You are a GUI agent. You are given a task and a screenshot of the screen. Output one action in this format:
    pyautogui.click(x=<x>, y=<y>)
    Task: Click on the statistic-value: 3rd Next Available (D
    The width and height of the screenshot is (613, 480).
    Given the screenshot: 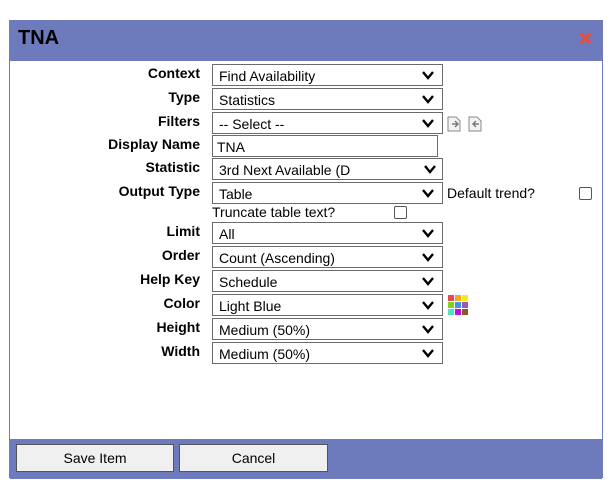 What is the action you would take?
    pyautogui.click(x=285, y=170)
    